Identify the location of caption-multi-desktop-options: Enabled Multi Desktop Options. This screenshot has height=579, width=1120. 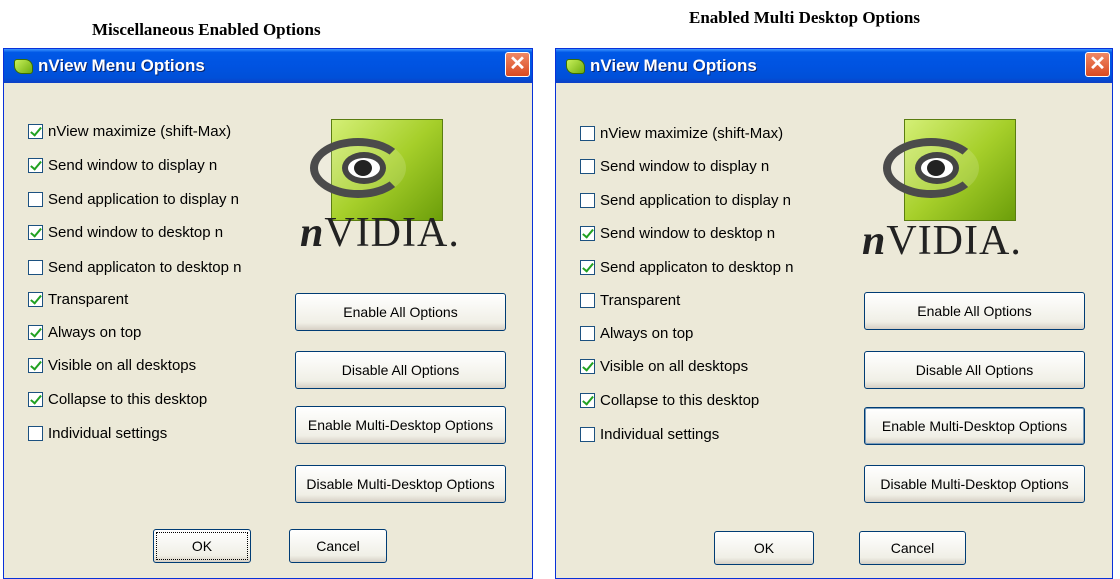
(804, 17).